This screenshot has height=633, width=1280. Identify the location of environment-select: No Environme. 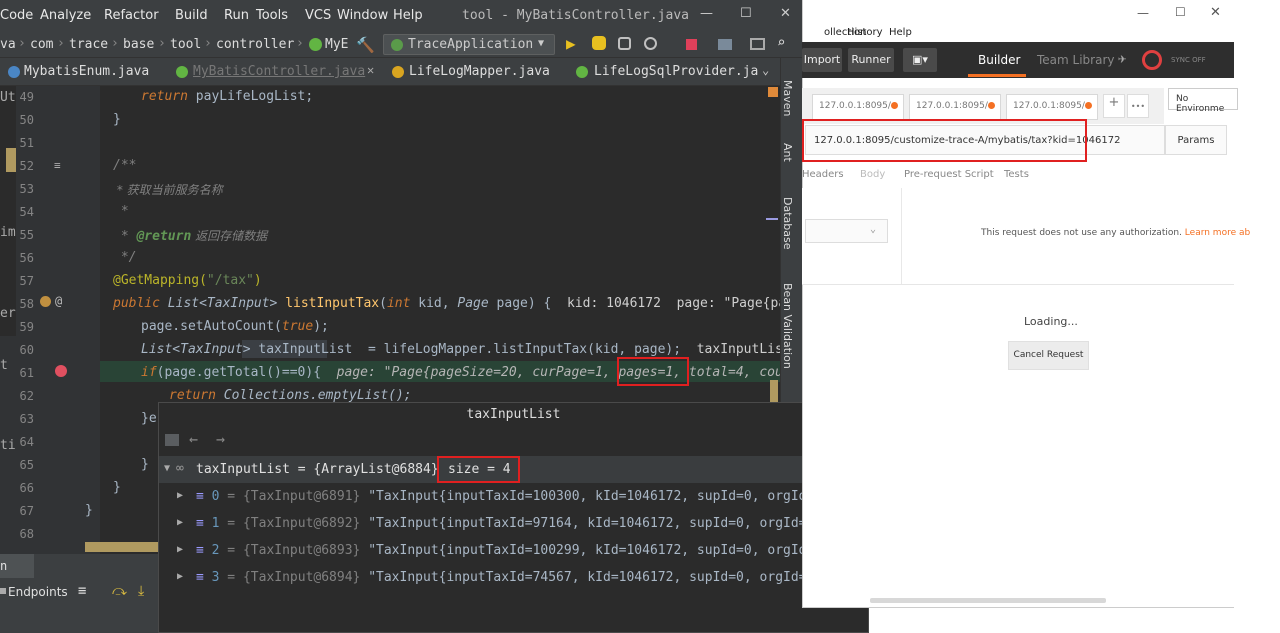
(1203, 101).